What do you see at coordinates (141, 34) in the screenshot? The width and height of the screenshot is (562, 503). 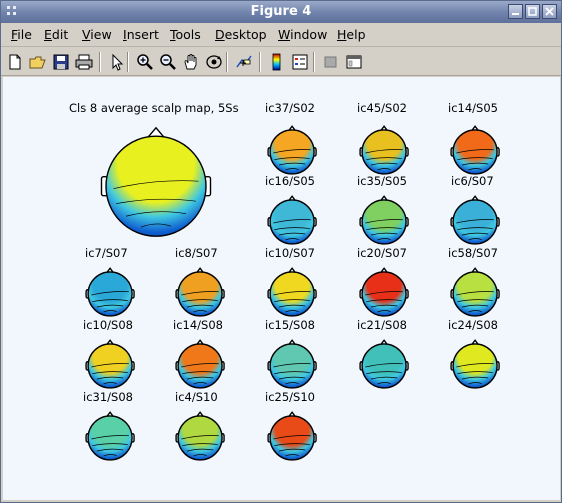 I see `menu-insert: Insert` at bounding box center [141, 34].